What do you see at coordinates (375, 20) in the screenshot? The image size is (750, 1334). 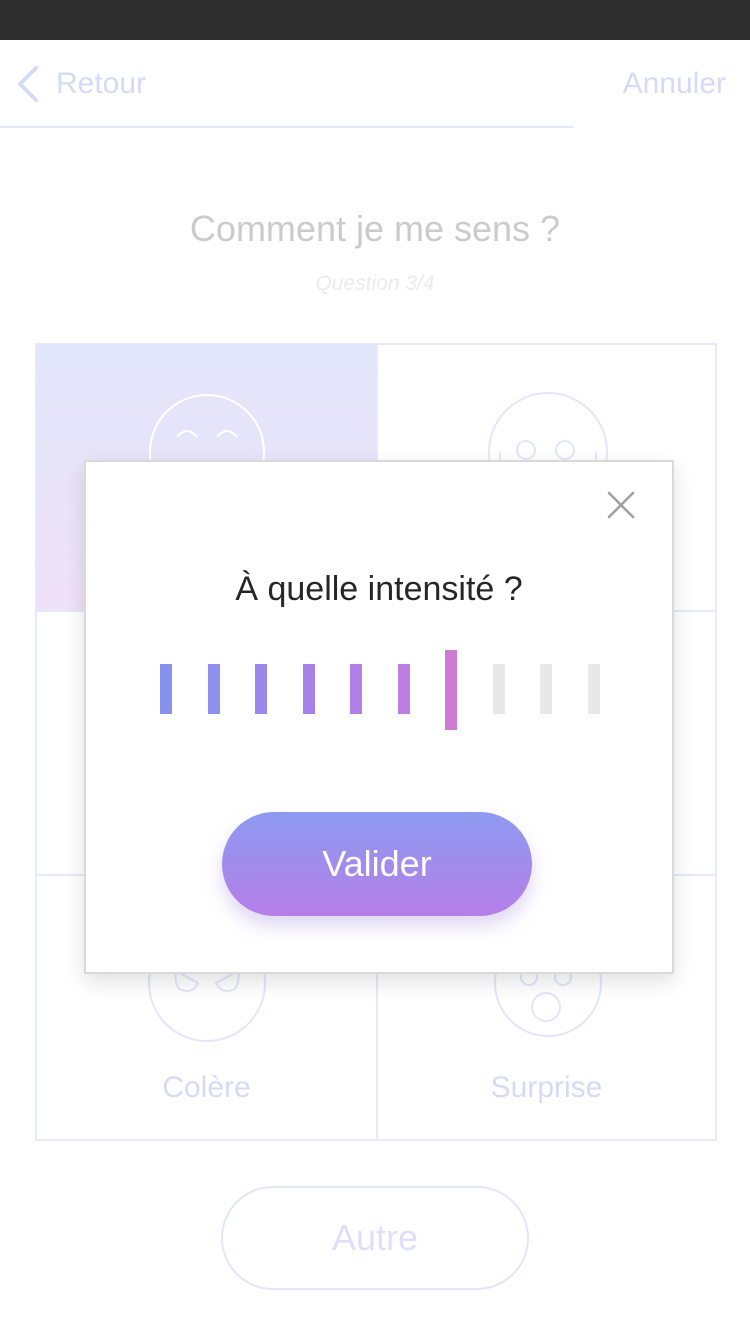 I see `status-bar` at bounding box center [375, 20].